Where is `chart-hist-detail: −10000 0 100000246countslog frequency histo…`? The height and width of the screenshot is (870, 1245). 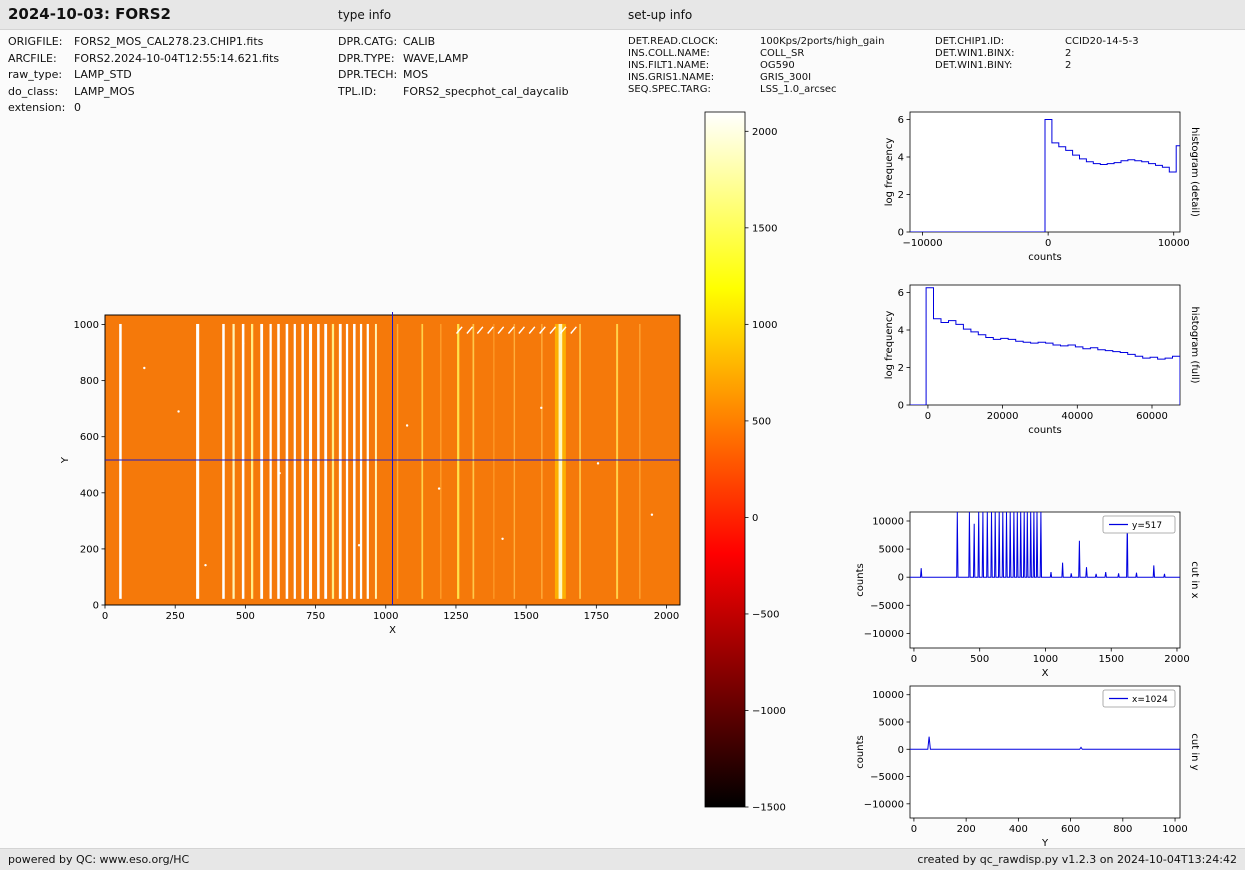
chart-hist-detail: −10000 0 100000246countslog frequency histo… is located at coordinates (1042, 187).